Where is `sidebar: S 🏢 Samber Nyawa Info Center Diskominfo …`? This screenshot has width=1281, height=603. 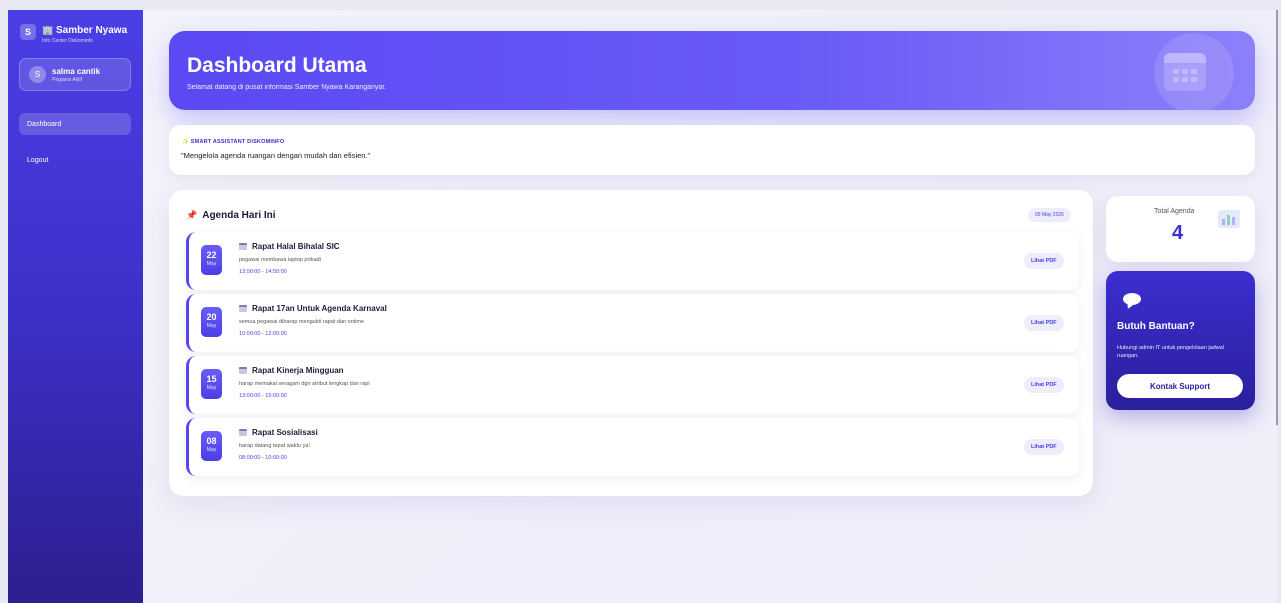 sidebar: S 🏢 Samber Nyawa Info Center Diskominfo … is located at coordinates (75, 306).